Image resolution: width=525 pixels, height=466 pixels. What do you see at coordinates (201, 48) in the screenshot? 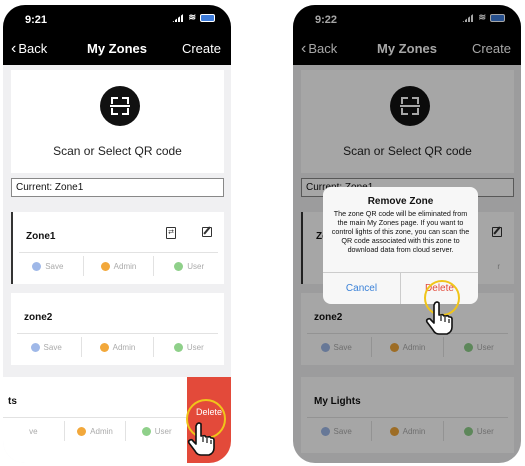
I see `create-button: Create` at bounding box center [201, 48].